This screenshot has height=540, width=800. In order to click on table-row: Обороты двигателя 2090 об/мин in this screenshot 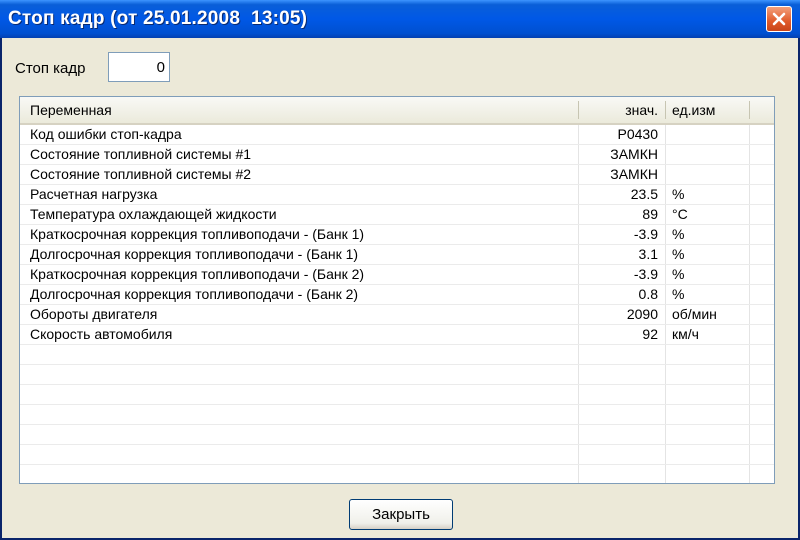, I will do `click(397, 315)`.